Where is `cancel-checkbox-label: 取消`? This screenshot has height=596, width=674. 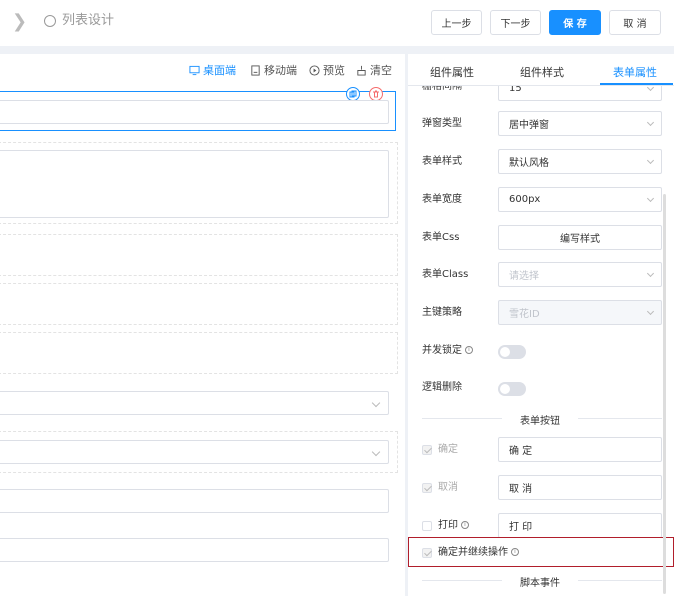
cancel-checkbox-label: 取消 is located at coordinates (448, 487).